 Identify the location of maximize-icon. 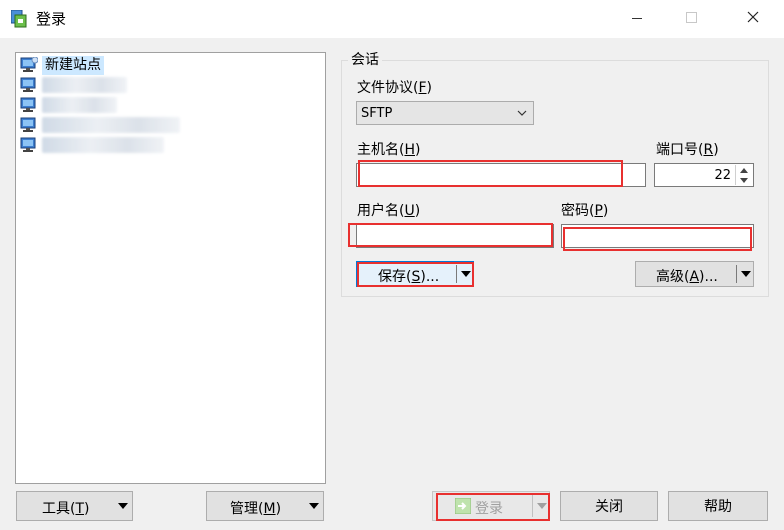
(691, 19).